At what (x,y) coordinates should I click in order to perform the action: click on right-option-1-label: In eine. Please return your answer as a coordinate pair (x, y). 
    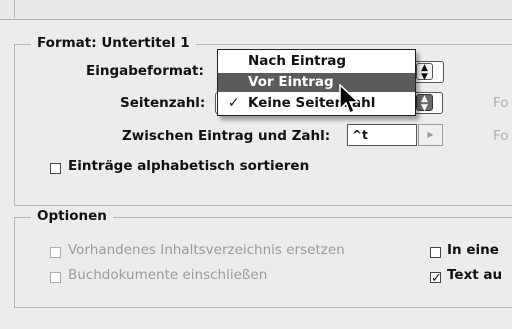
    Looking at the image, I should click on (473, 250).